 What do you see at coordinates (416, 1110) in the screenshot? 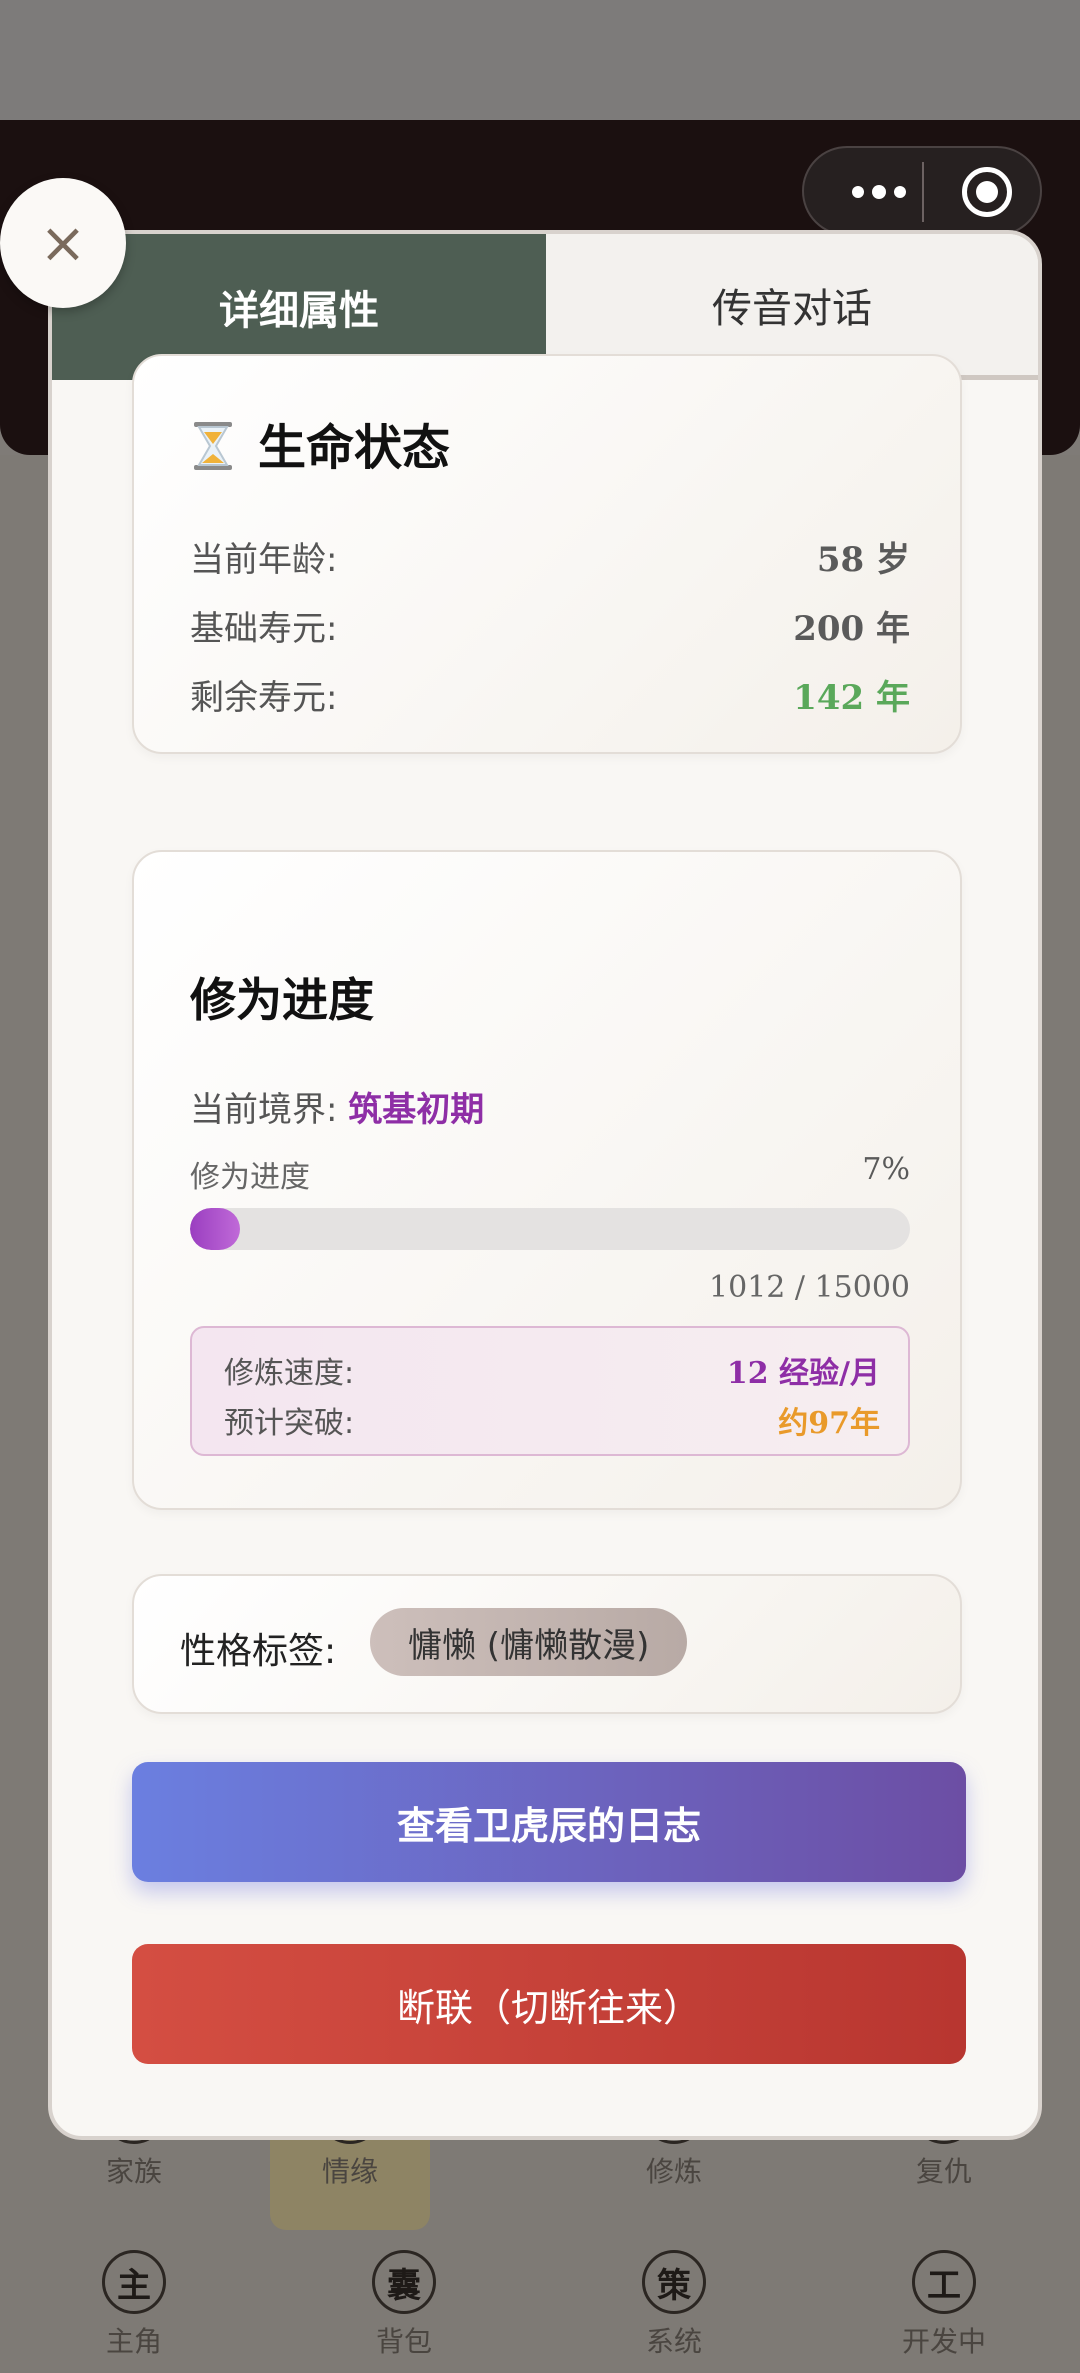
I see `realm-value: 筑基初期` at bounding box center [416, 1110].